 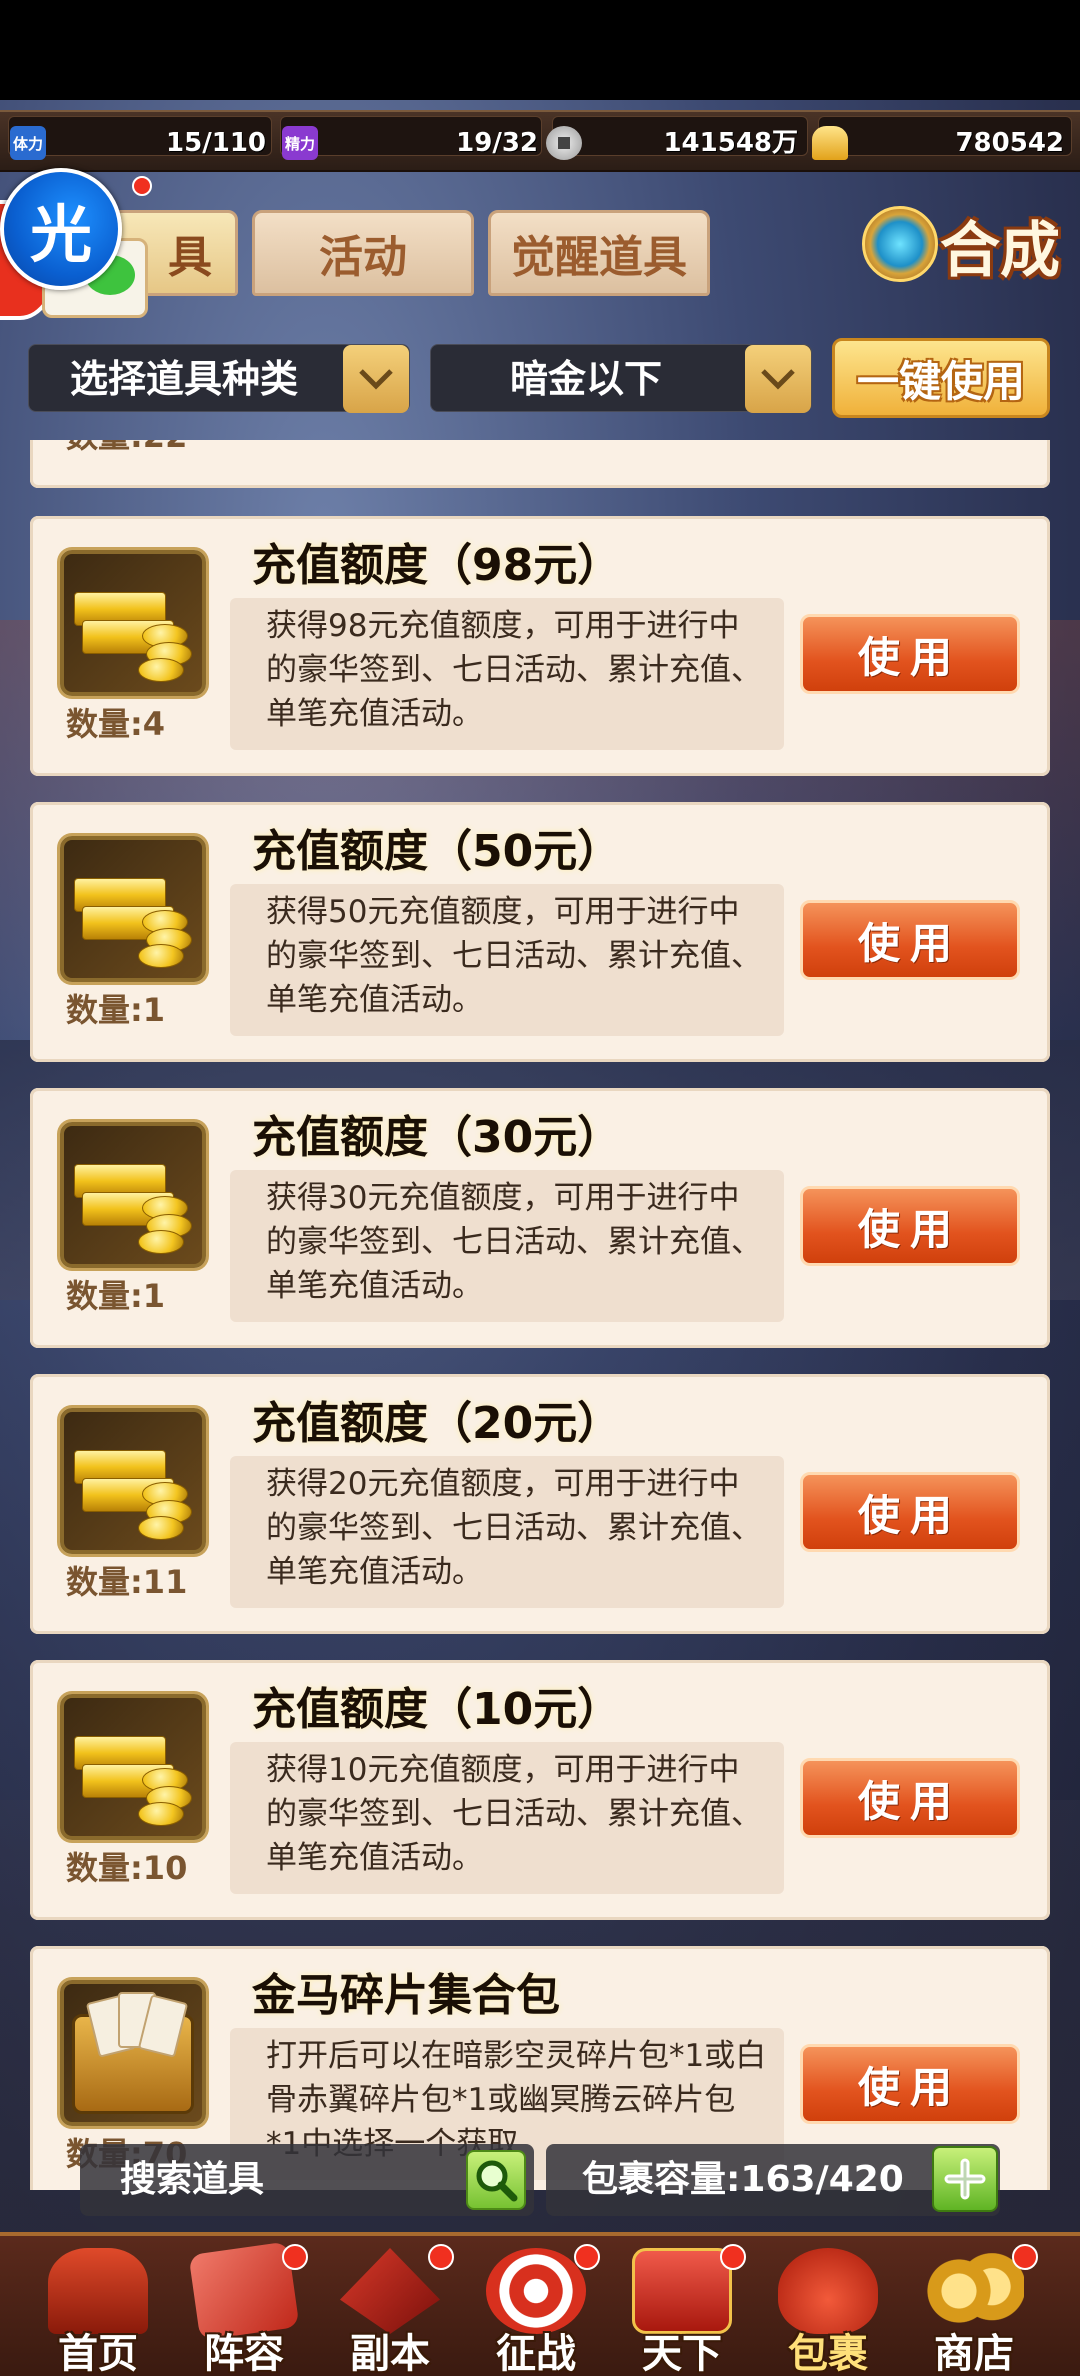 I want to click on nav-campaign-label: 征战, so click(x=536, y=2353).